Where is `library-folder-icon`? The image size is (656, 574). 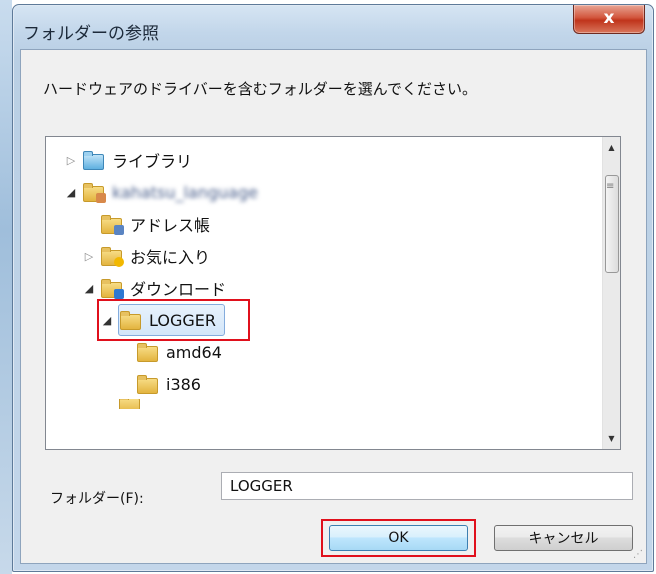 library-folder-icon is located at coordinates (93, 160).